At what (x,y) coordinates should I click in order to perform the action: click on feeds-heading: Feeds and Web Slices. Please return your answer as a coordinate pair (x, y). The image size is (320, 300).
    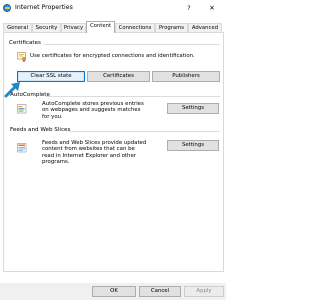
    Looking at the image, I should click on (40, 130).